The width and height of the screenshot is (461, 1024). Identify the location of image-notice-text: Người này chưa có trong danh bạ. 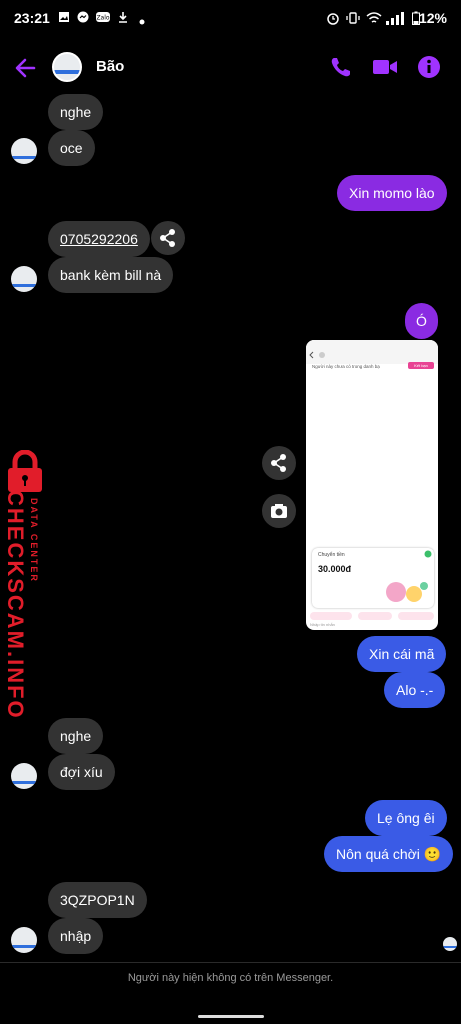
(346, 366).